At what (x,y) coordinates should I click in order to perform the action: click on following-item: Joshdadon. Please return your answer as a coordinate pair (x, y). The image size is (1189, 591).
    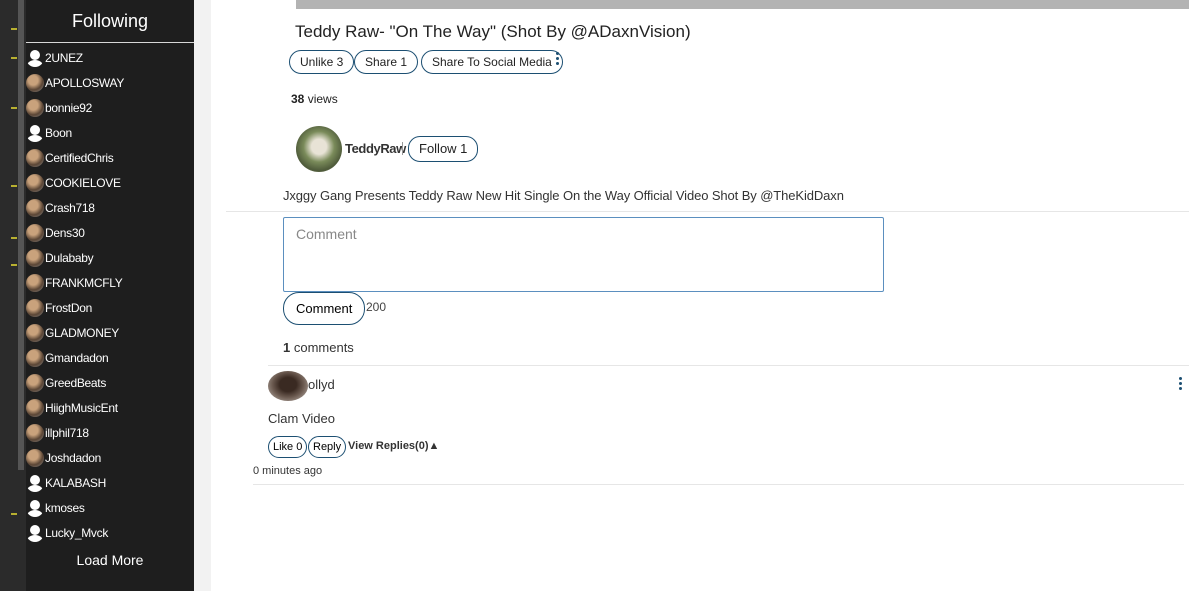
    Looking at the image, I should click on (110, 457).